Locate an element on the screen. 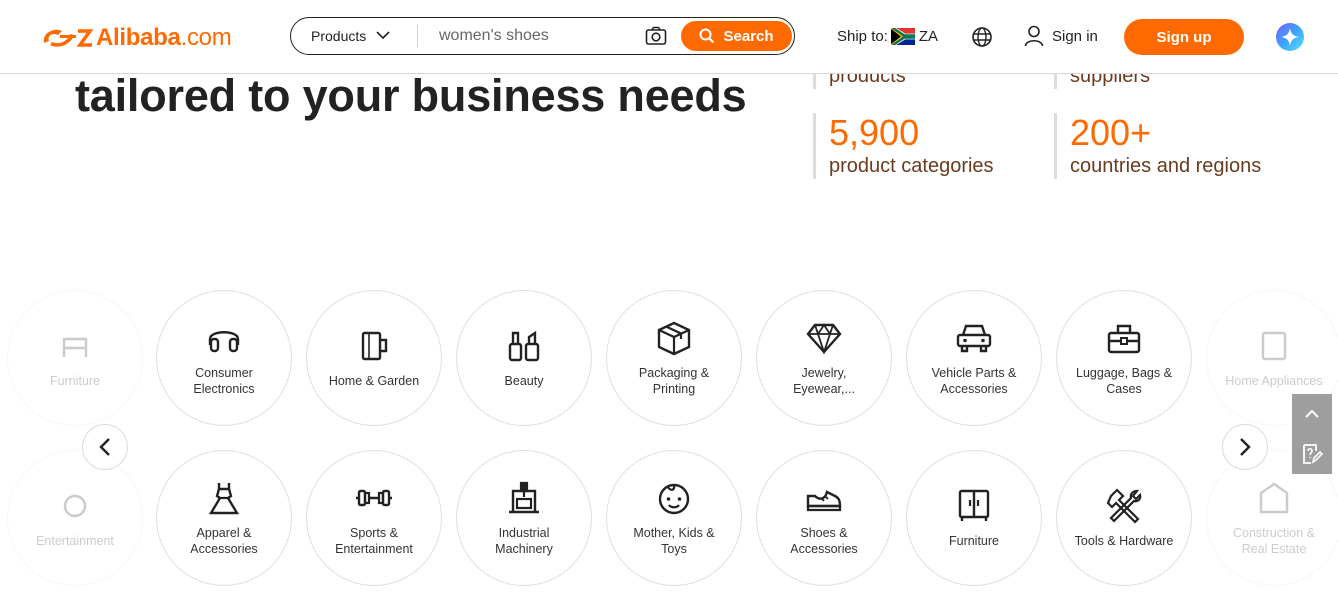 Image resolution: width=1338 pixels, height=606 pixels. category-item: Shoes & Accessories is located at coordinates (824, 518).